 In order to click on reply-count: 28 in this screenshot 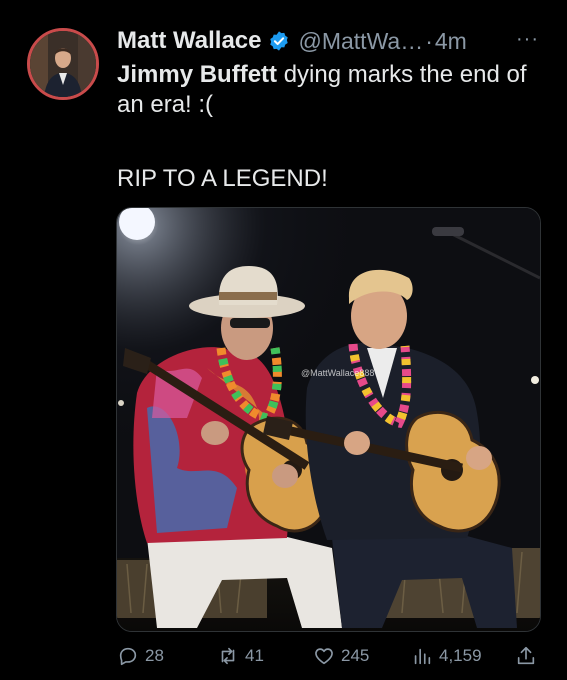, I will do `click(154, 655)`.